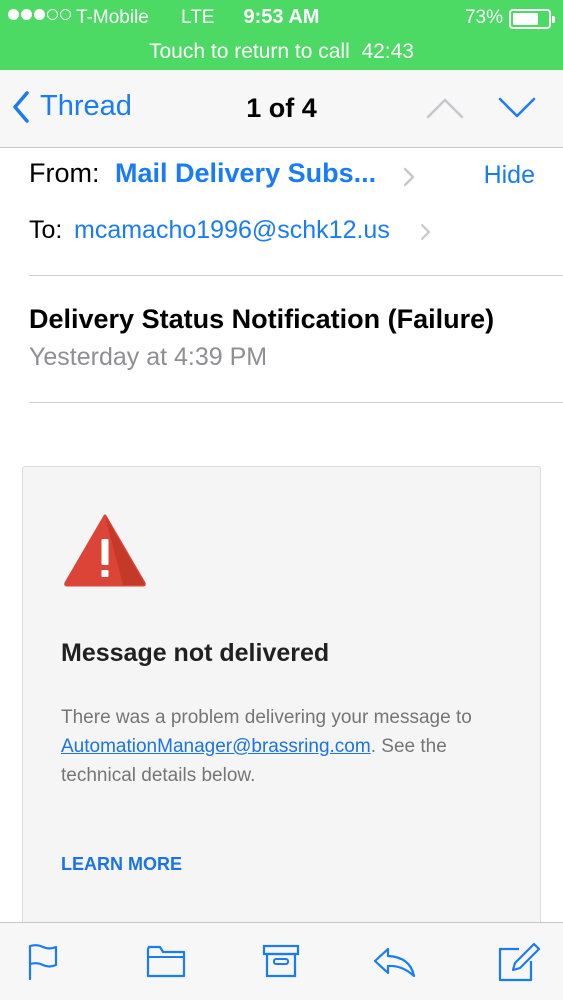  I want to click on return-to-call-banner: Touch to return to call 42:43, so click(281, 53).